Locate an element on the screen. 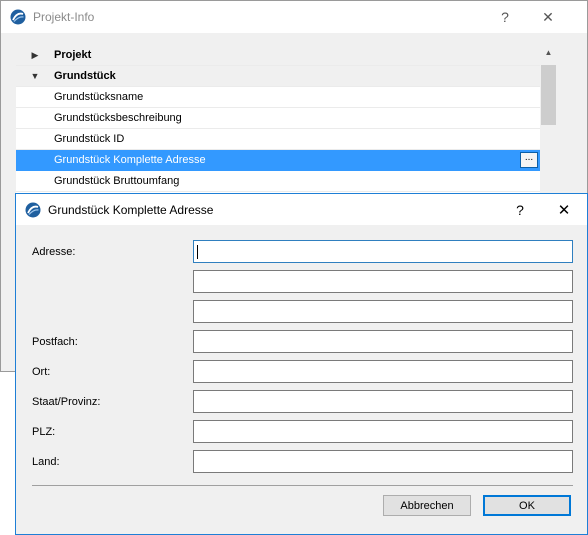 The image size is (588, 535). expanded-arrow-icon: ▼ is located at coordinates (35, 76).